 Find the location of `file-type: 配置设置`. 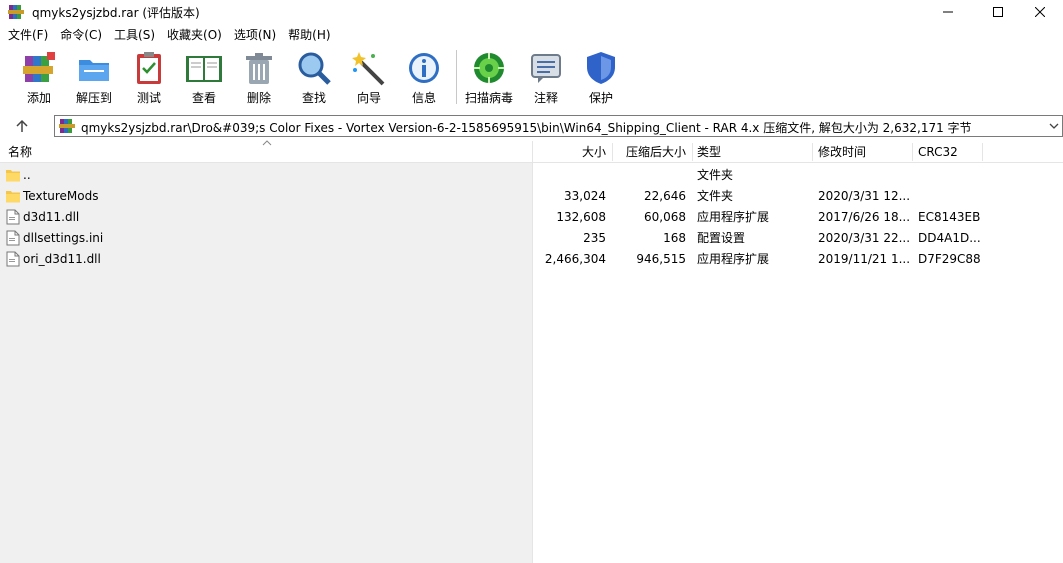

file-type: 配置设置 is located at coordinates (721, 238).